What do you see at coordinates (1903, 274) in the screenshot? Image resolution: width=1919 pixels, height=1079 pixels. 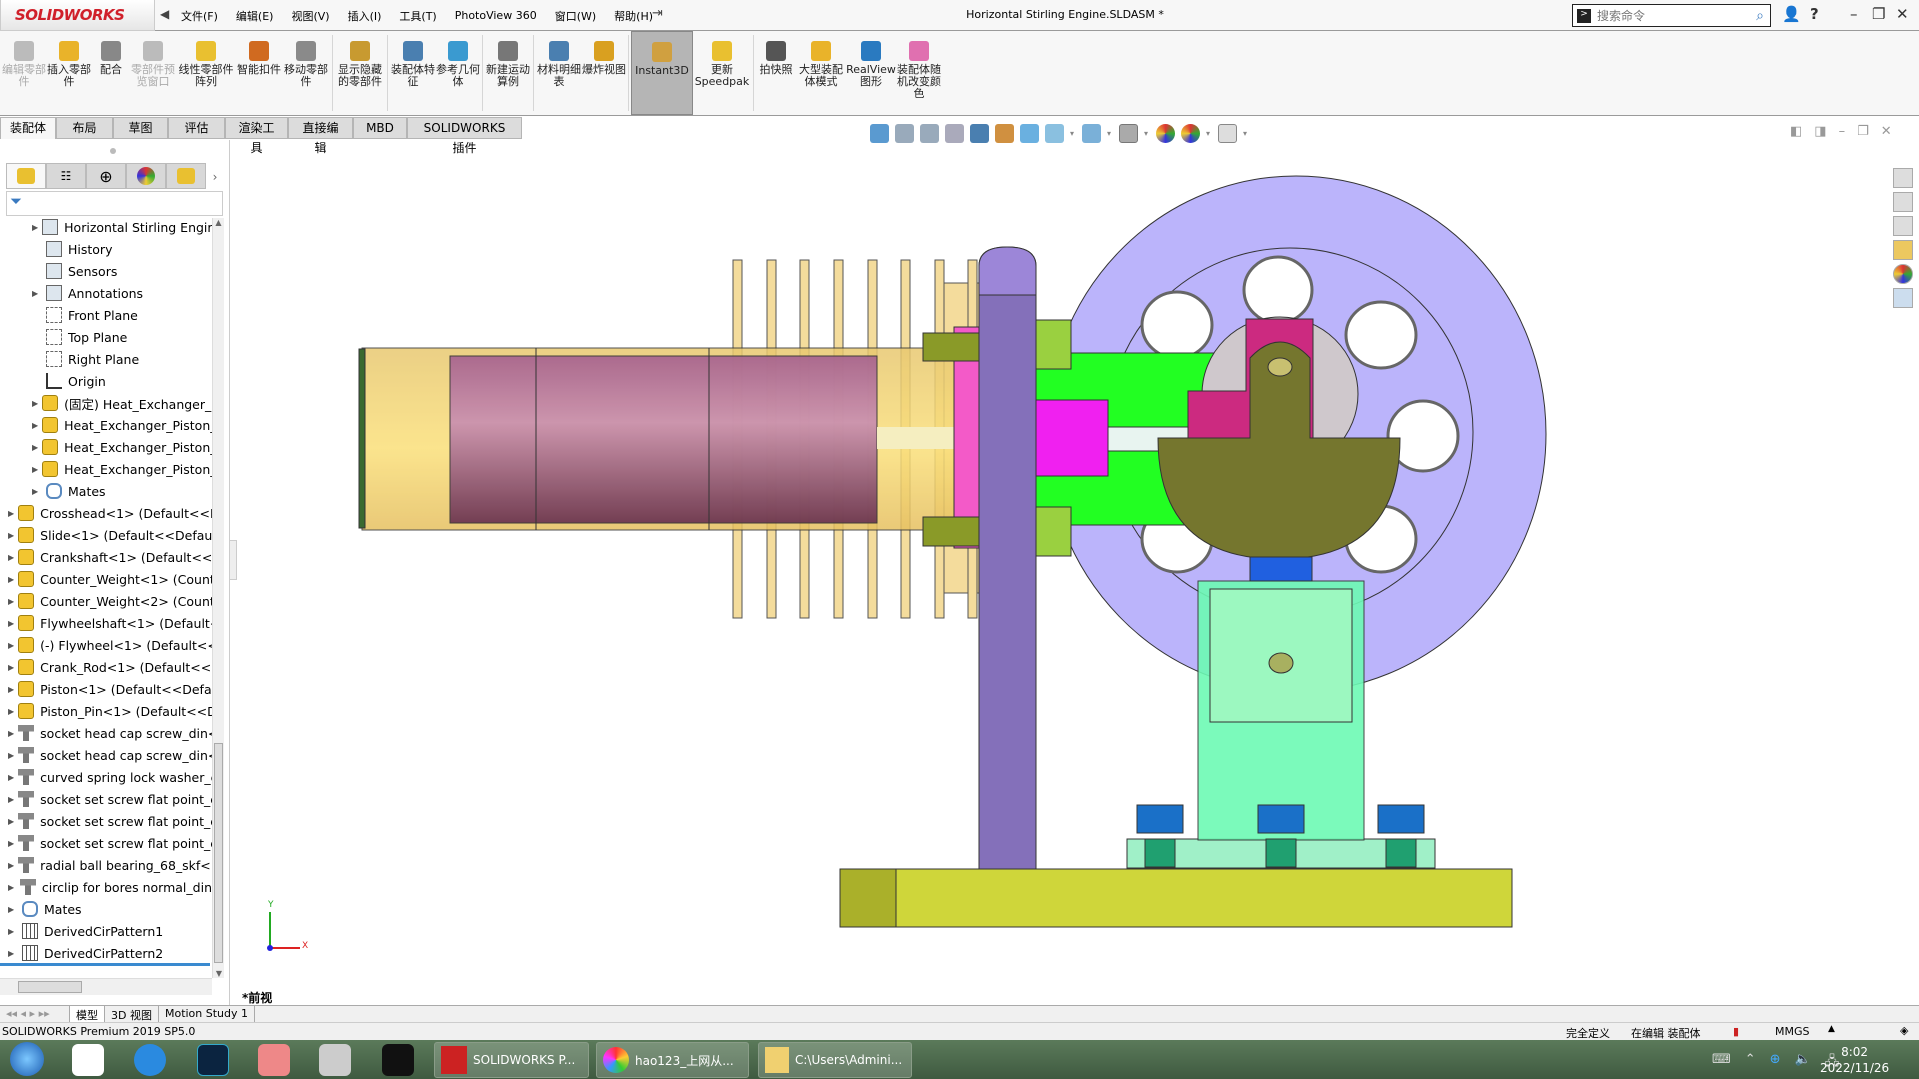 I see `appearances-icon` at bounding box center [1903, 274].